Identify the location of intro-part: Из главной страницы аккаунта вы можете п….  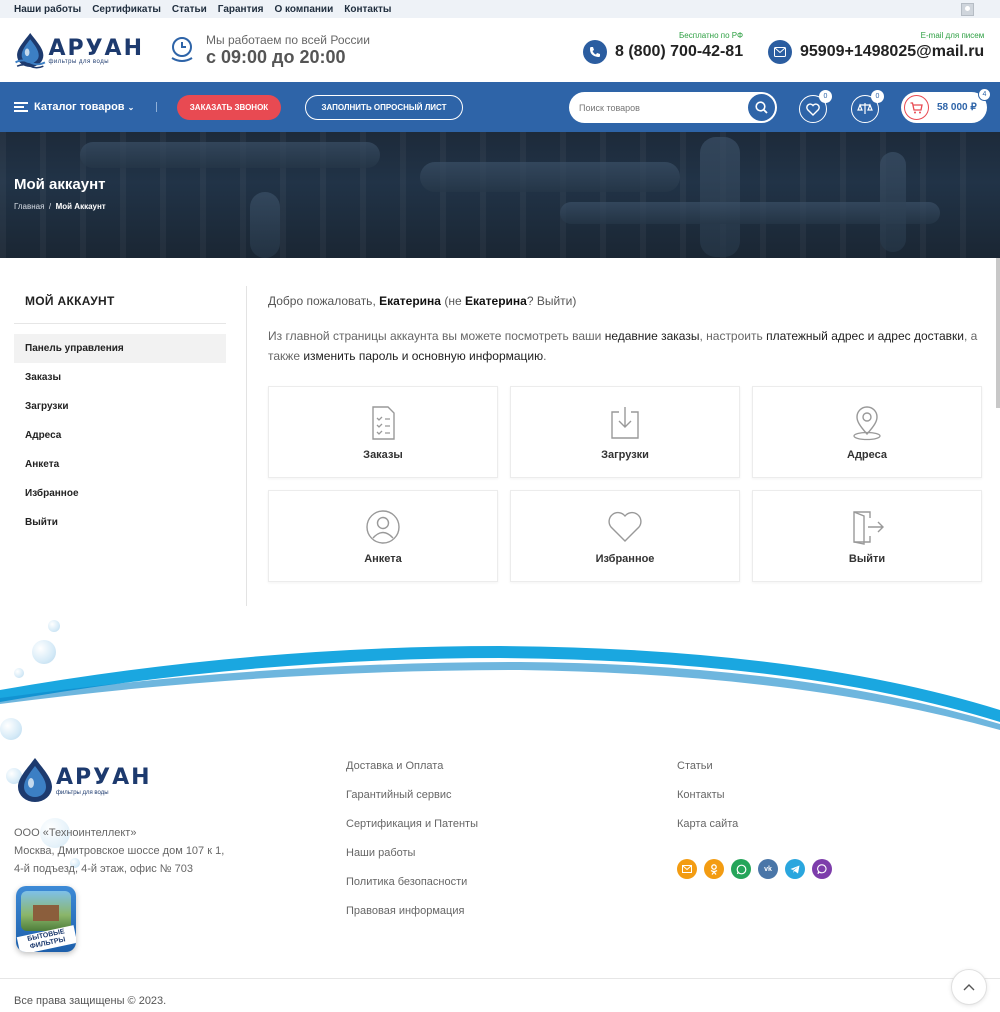
(436, 336).